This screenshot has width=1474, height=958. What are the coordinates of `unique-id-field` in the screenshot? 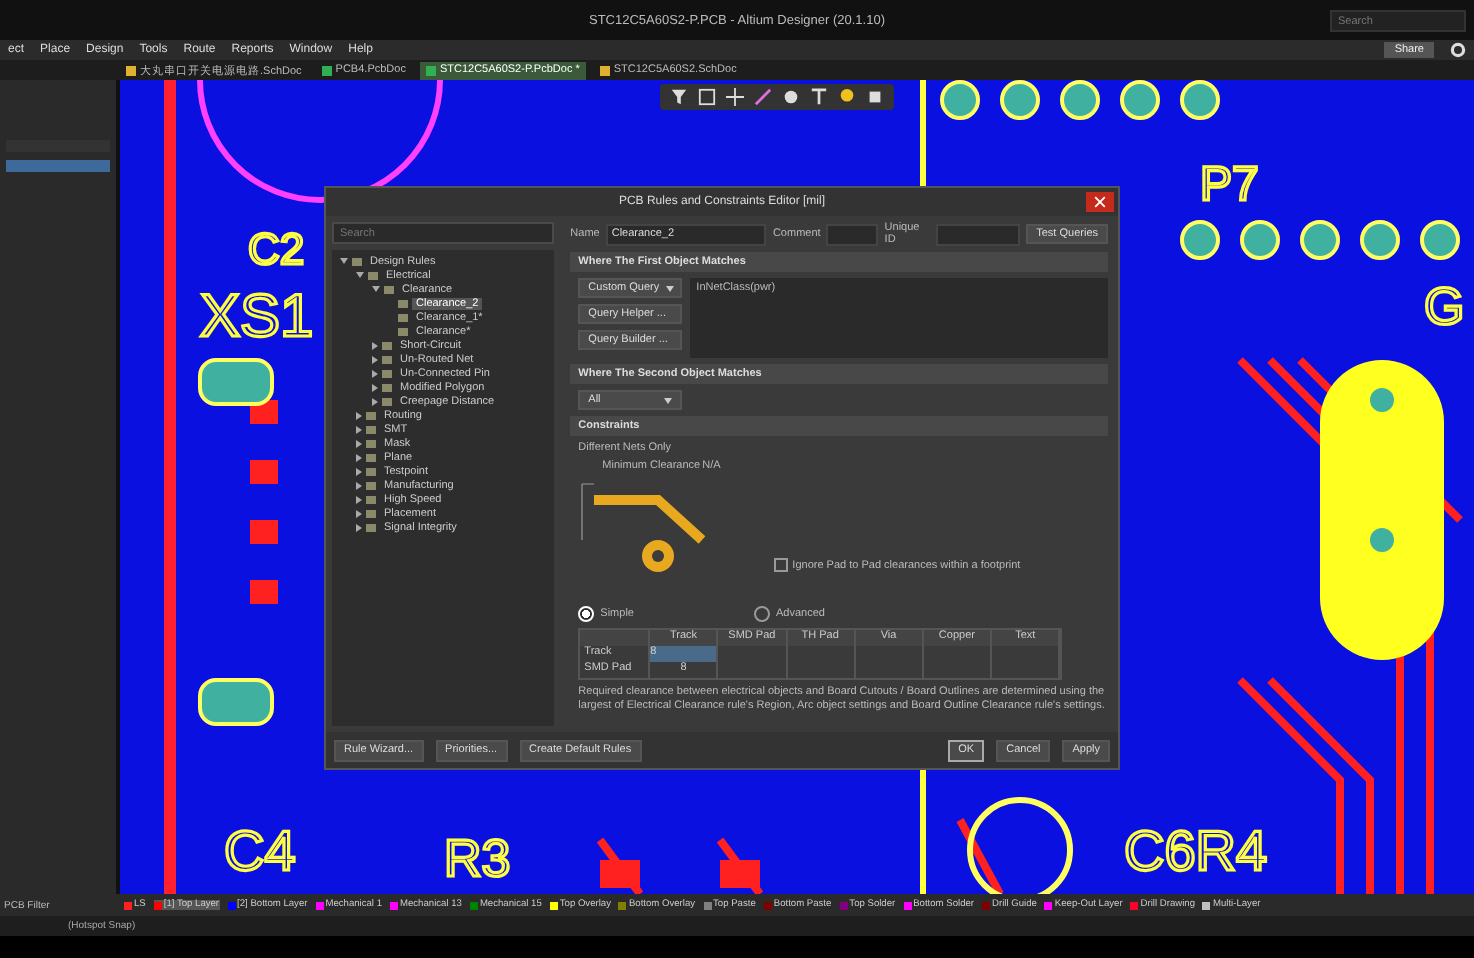 It's located at (978, 234).